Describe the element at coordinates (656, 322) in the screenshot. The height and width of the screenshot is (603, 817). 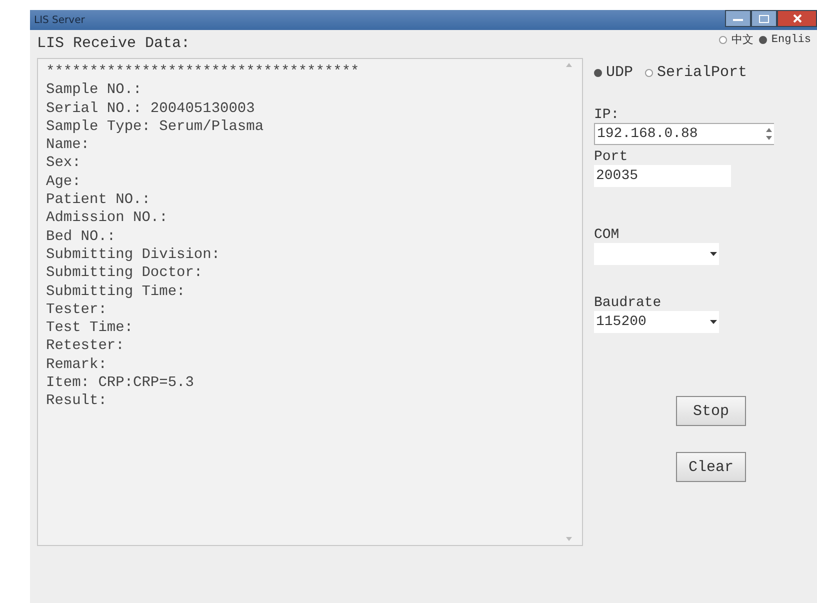
I see `baudrate-dropdown: 115200` at that location.